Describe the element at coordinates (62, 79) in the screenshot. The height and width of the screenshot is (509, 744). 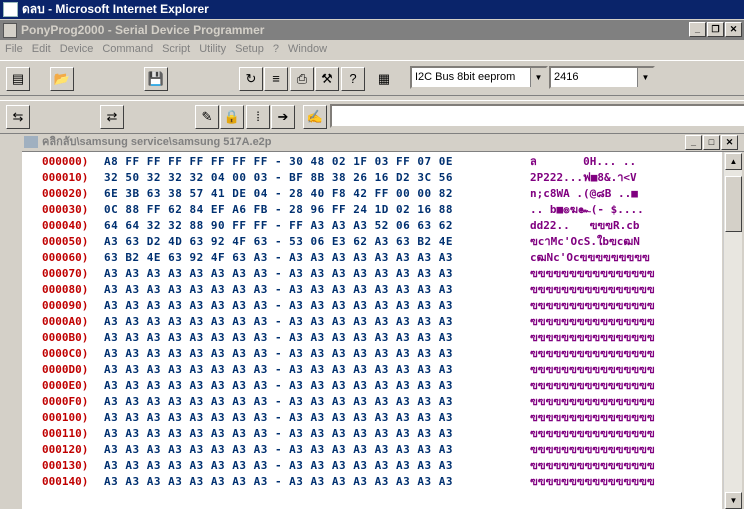
I see `open-folder-icon: 📂` at that location.